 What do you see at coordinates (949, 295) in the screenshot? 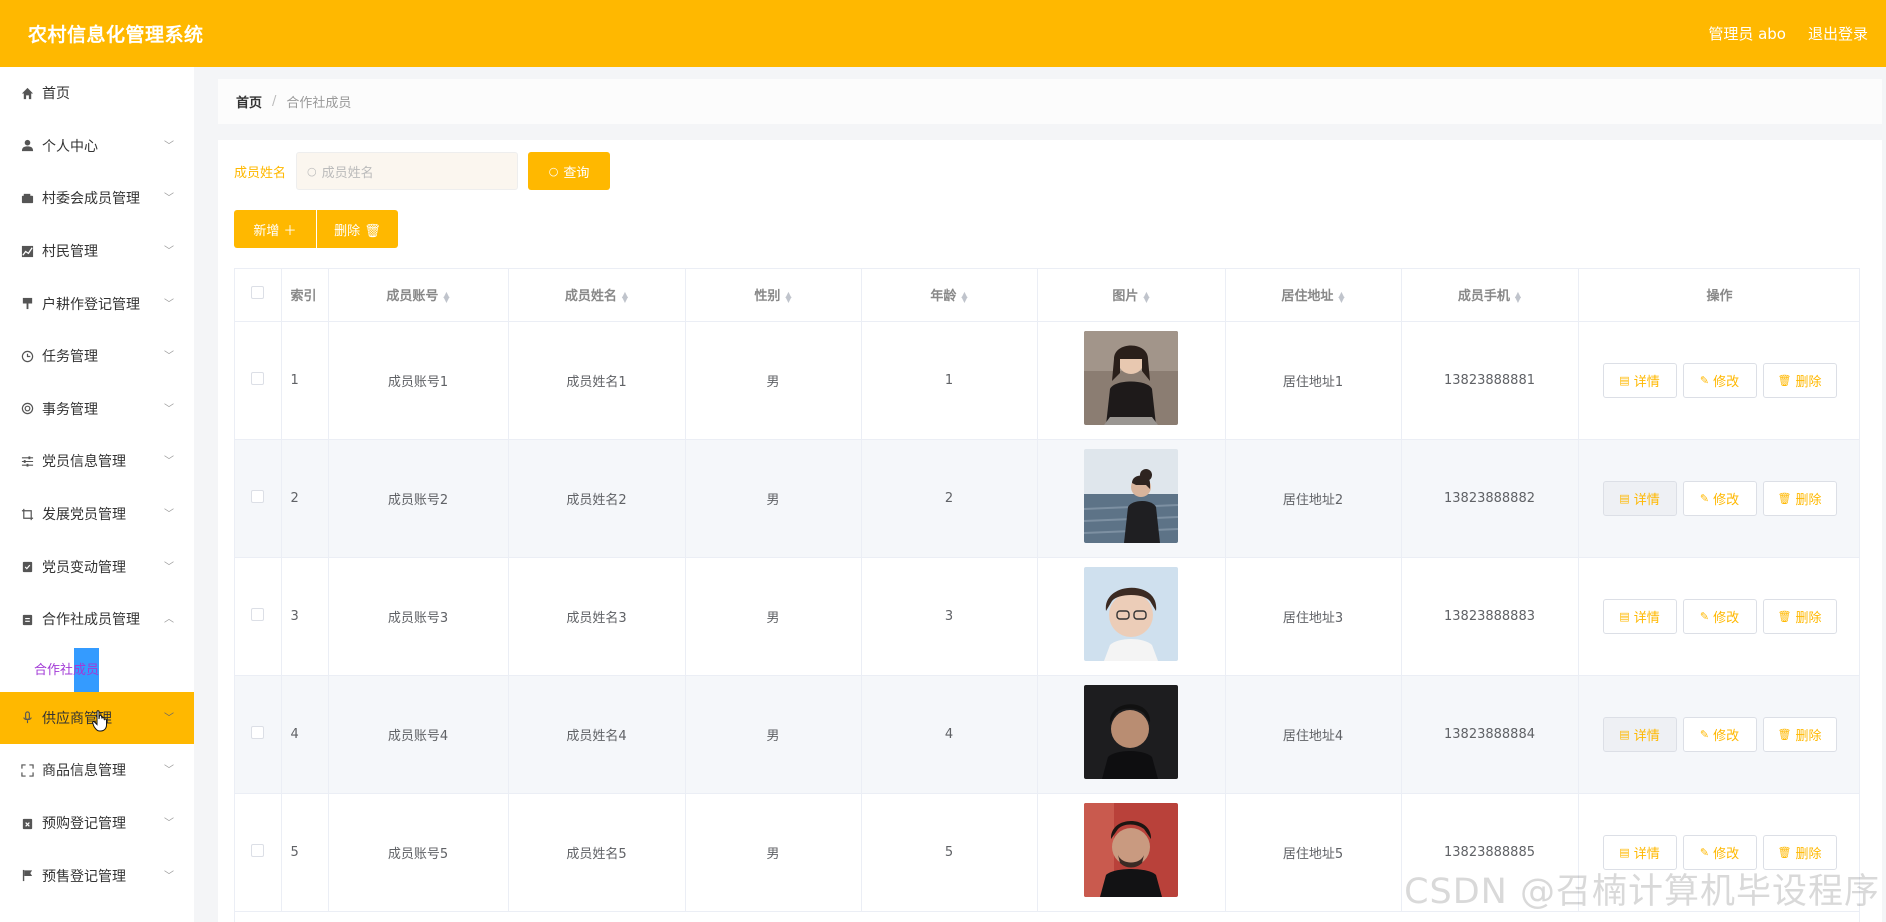
I see `col-age: 年龄 ▲ ▼` at bounding box center [949, 295].